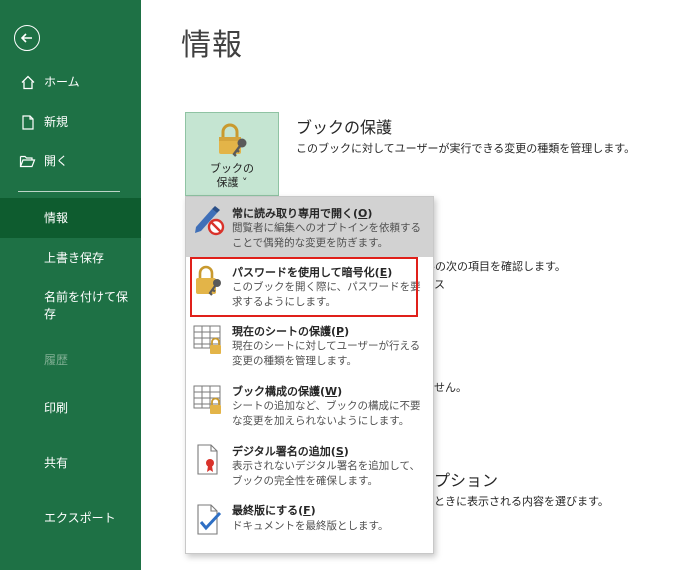  Describe the element at coordinates (290, 451) in the screenshot. I see `menu-item-title: デジタル署名の追加(S)` at that location.